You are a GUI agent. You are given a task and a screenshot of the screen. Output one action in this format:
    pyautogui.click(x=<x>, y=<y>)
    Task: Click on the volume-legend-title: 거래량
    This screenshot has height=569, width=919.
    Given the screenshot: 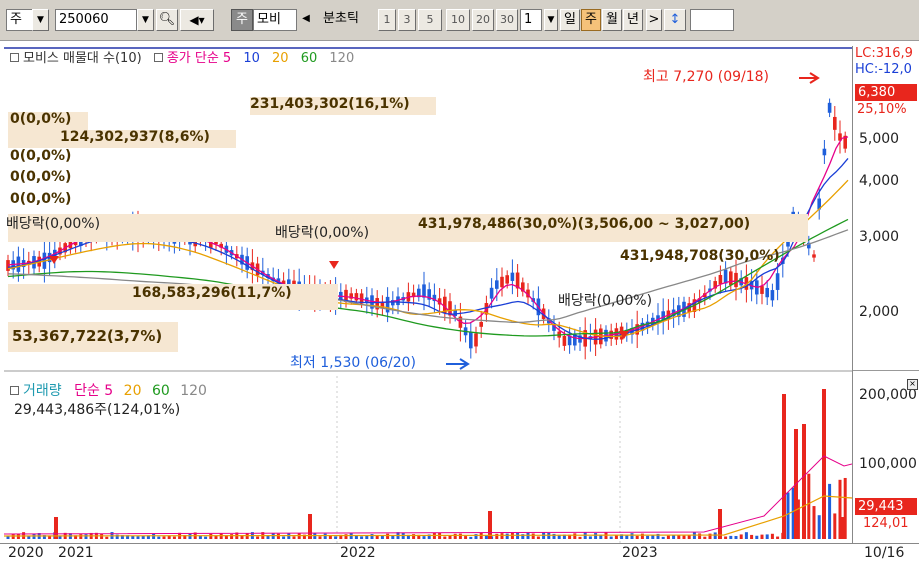 What is the action you would take?
    pyautogui.click(x=42, y=391)
    